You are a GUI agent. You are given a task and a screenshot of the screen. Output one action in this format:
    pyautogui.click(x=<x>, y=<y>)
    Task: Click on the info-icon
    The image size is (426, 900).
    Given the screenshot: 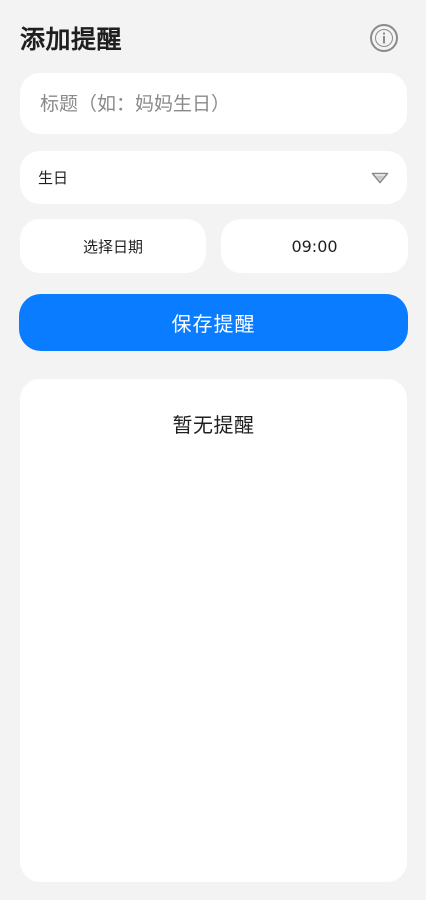 What is the action you would take?
    pyautogui.click(x=384, y=38)
    